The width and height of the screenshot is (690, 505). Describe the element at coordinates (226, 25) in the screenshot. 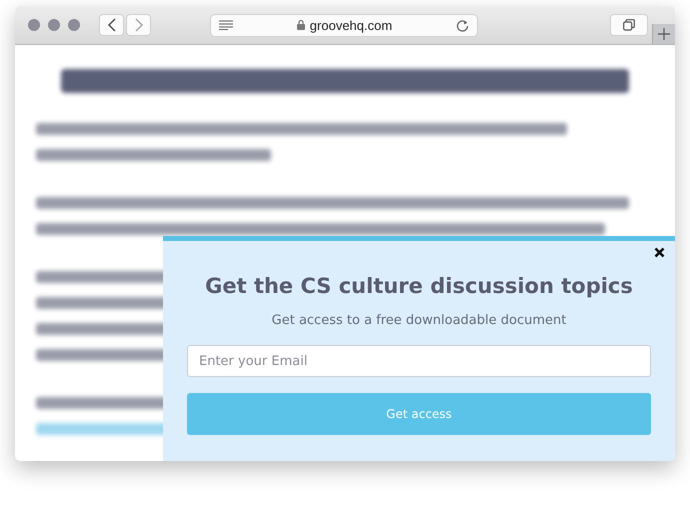

I see `reader-icon` at that location.